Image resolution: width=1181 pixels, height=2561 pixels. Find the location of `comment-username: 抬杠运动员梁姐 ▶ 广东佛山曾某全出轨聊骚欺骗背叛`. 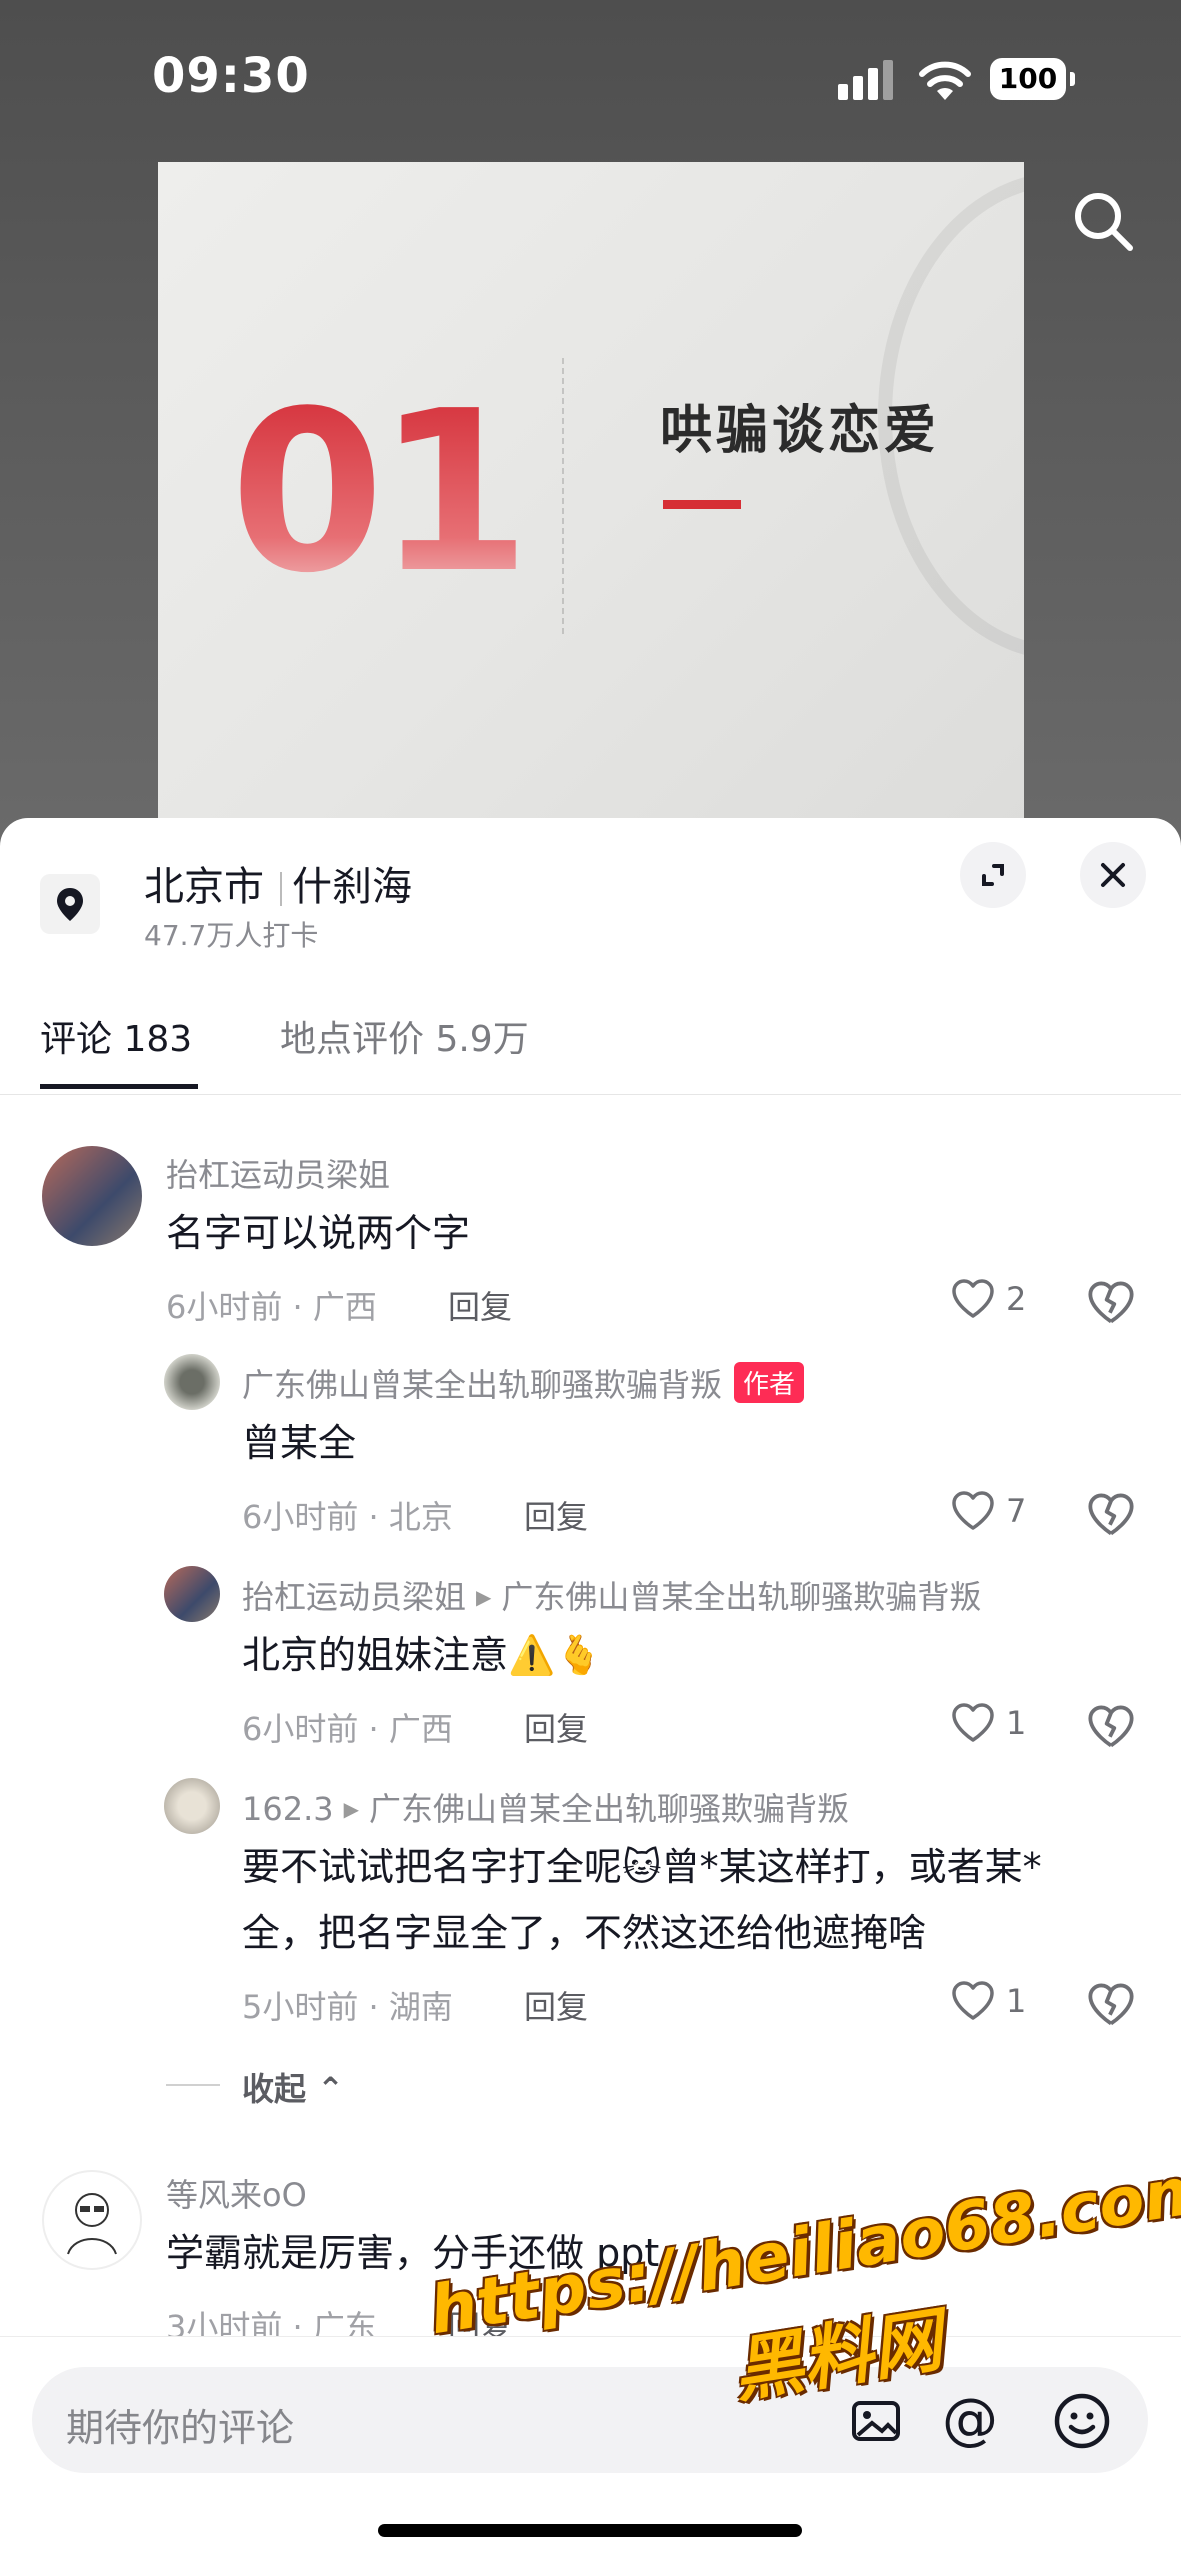

comment-username: 抬杠运动员梁姐 ▶ 广东佛山曾某全出轨聊骚欺骗背叛 is located at coordinates (611, 1595).